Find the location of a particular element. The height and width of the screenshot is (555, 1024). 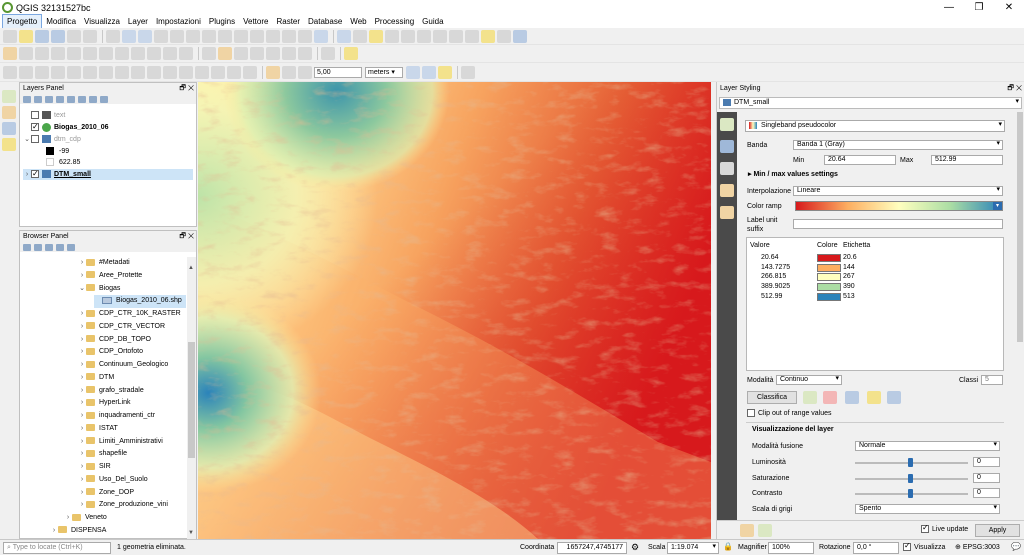

print-layout-icon is located at coordinates (74, 36).